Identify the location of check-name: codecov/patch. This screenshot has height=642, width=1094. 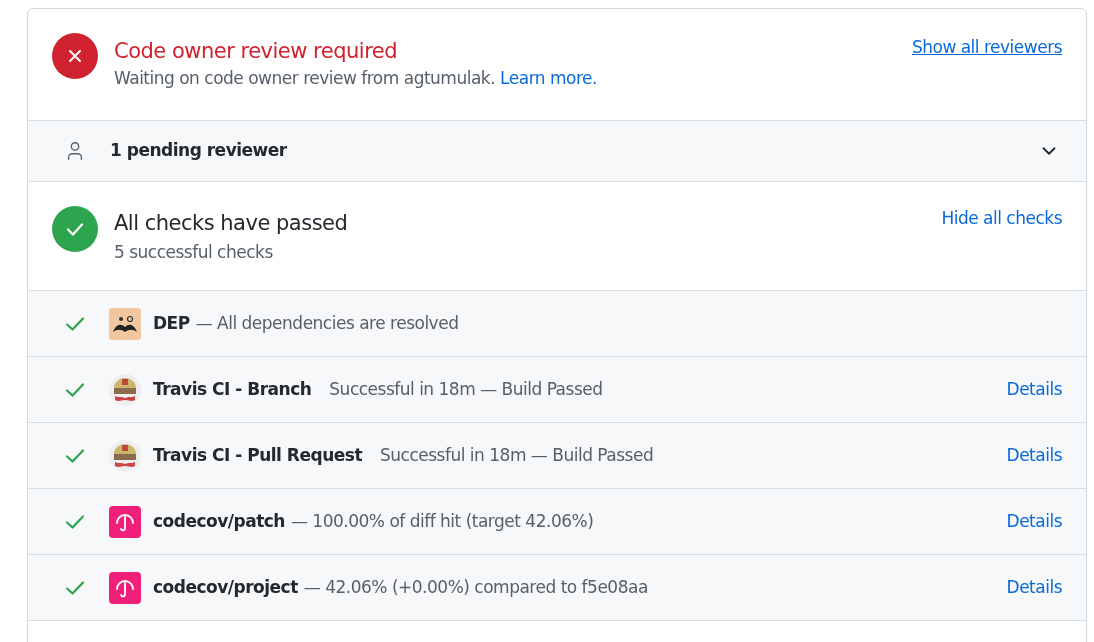
(219, 521).